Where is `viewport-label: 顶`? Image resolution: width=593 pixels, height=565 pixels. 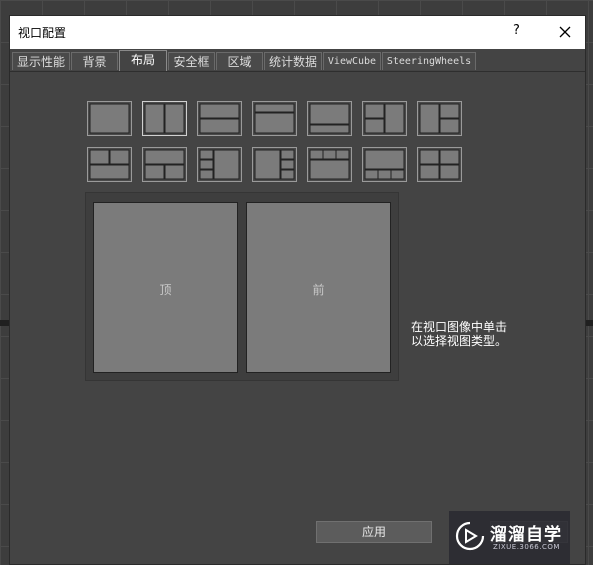
viewport-label: 顶 is located at coordinates (165, 290).